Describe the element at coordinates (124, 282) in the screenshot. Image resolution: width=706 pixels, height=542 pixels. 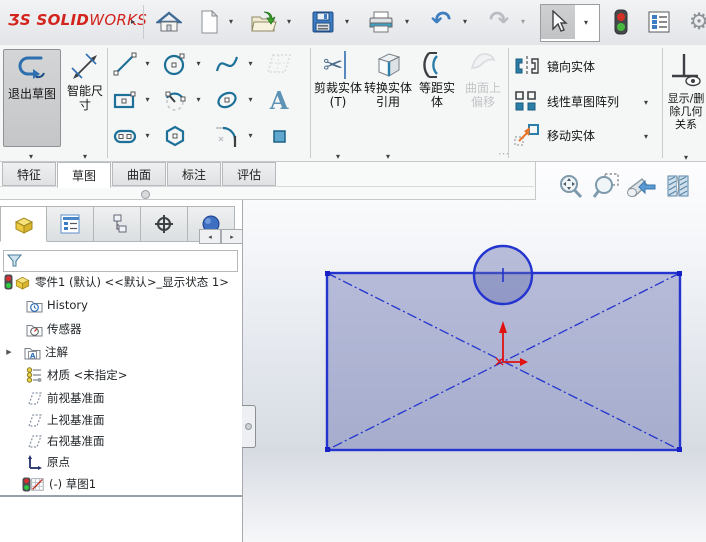
I see `tree-root-part: 零件1 (默认) <<默认>_显示状态 1>` at that location.